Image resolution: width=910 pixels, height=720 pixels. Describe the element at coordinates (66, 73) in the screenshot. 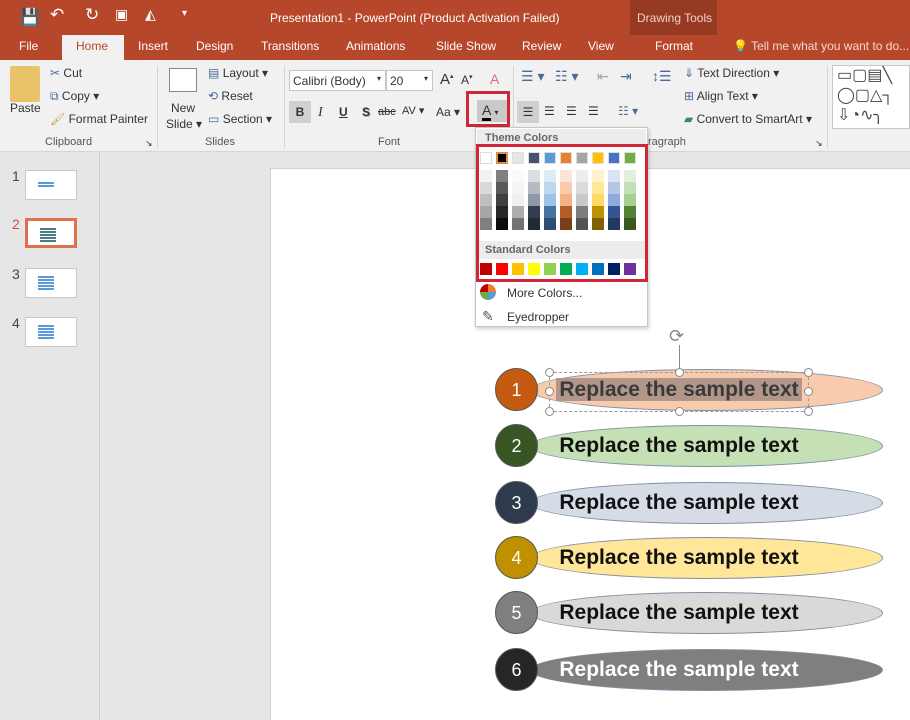

I see `cut-button: ✂ Cut` at that location.